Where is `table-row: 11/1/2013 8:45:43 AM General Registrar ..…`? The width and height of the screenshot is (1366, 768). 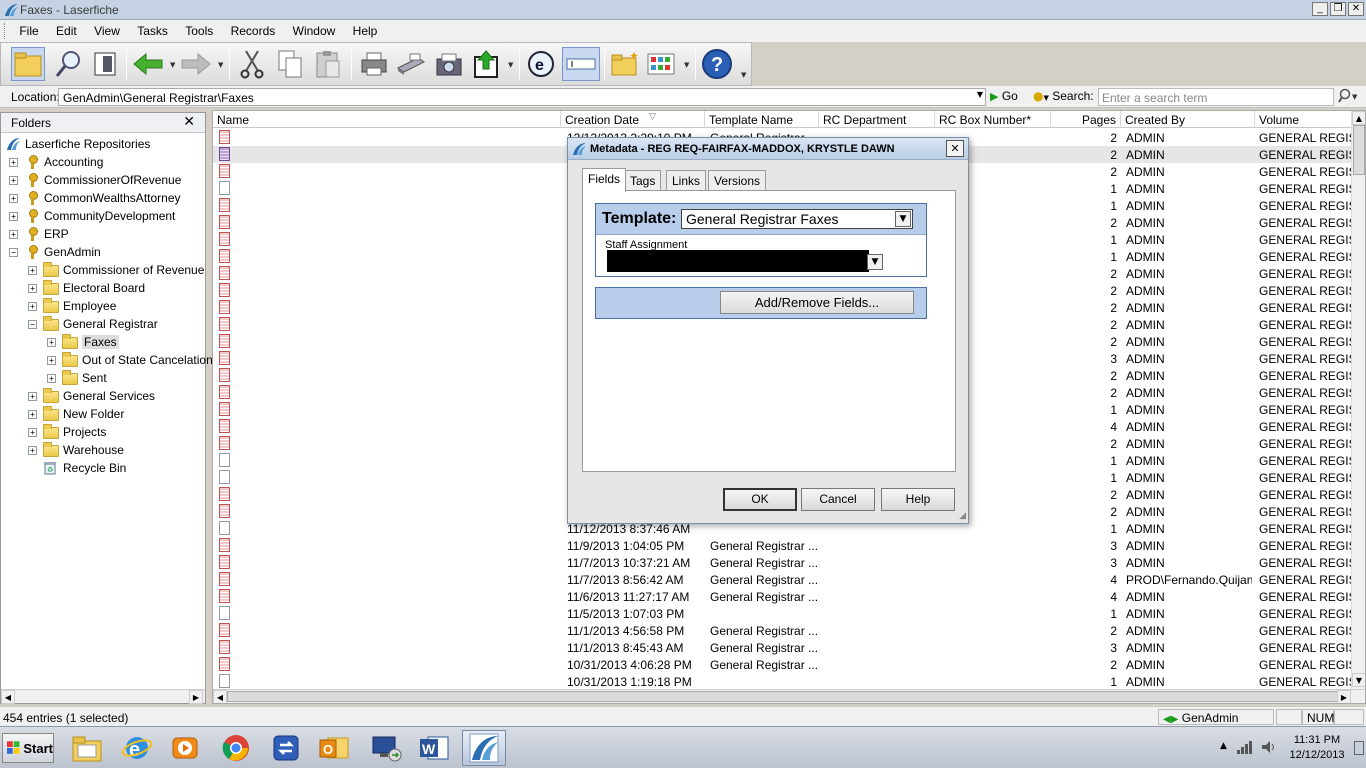
table-row: 11/1/2013 8:45:43 AM General Registrar ..… is located at coordinates (783, 647).